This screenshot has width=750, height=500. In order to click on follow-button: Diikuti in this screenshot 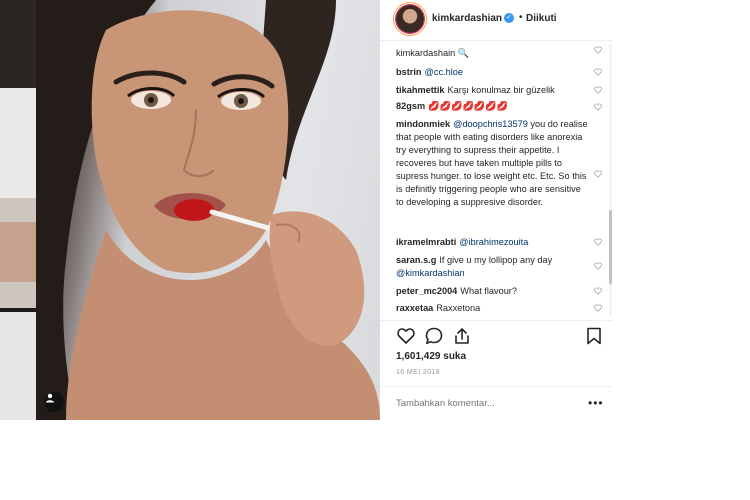, I will do `click(541, 18)`.